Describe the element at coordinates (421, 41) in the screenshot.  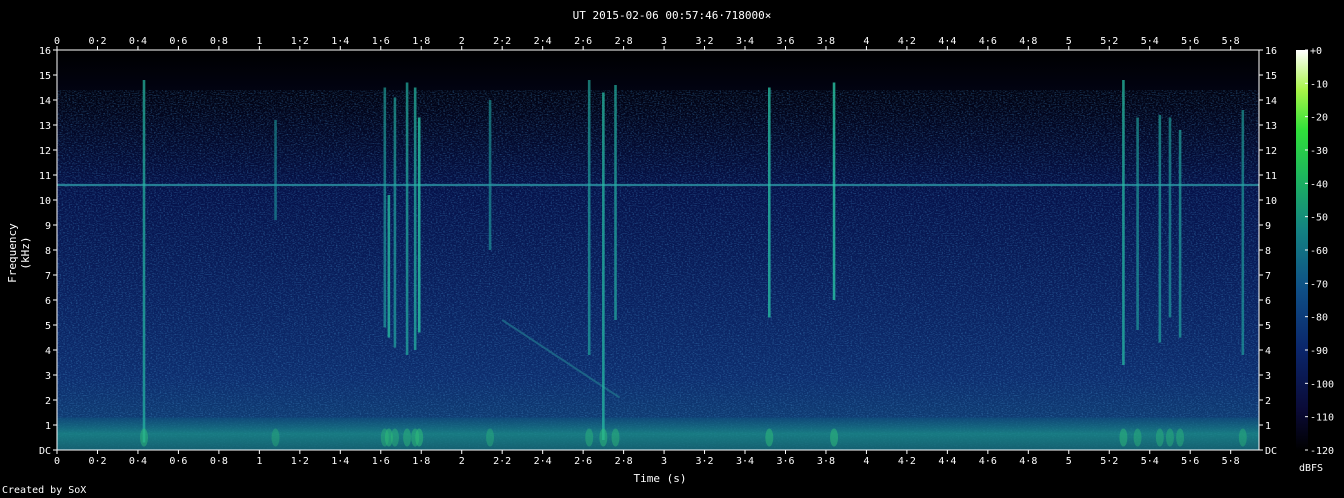
I see `x-tick-label-top-9: 1·8` at that location.